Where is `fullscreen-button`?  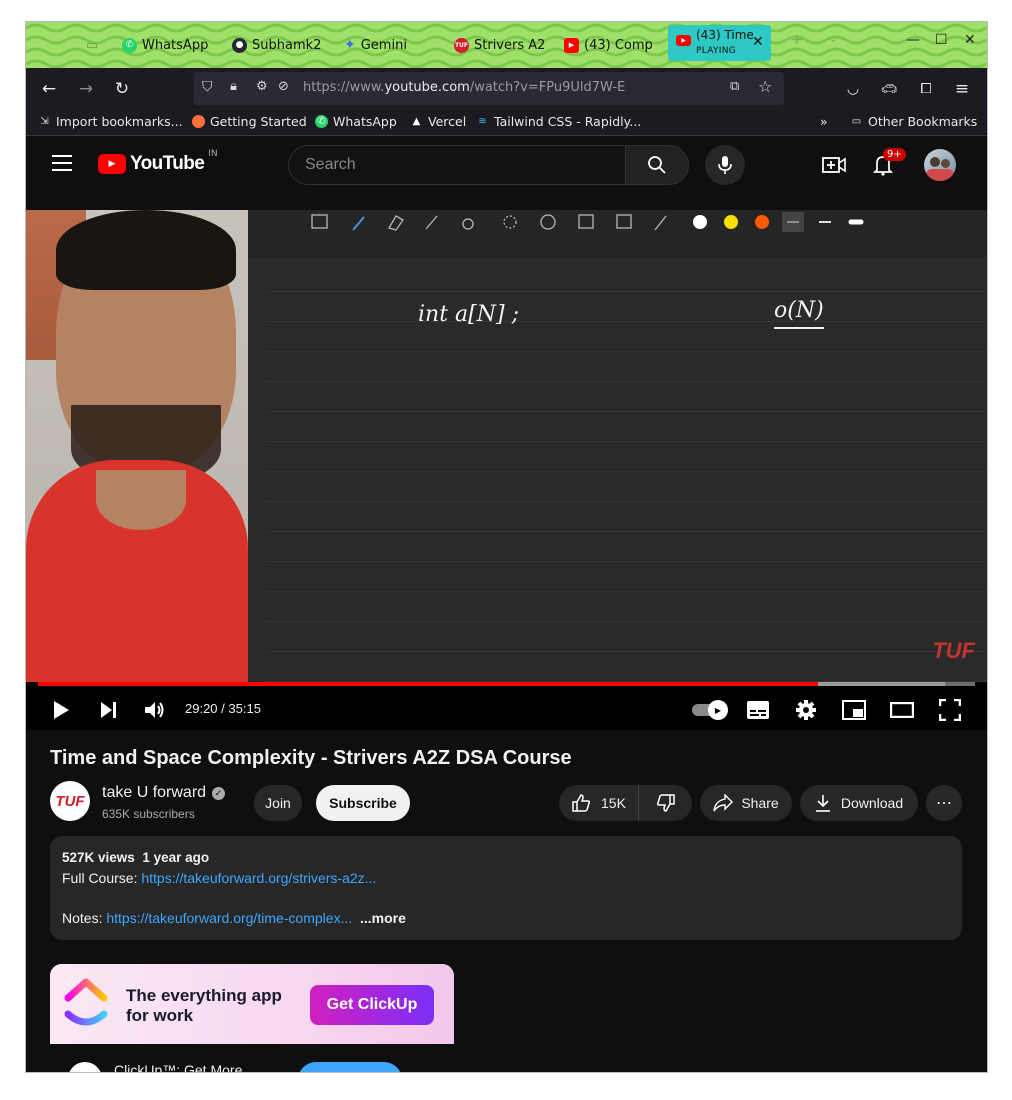 fullscreen-button is located at coordinates (950, 710).